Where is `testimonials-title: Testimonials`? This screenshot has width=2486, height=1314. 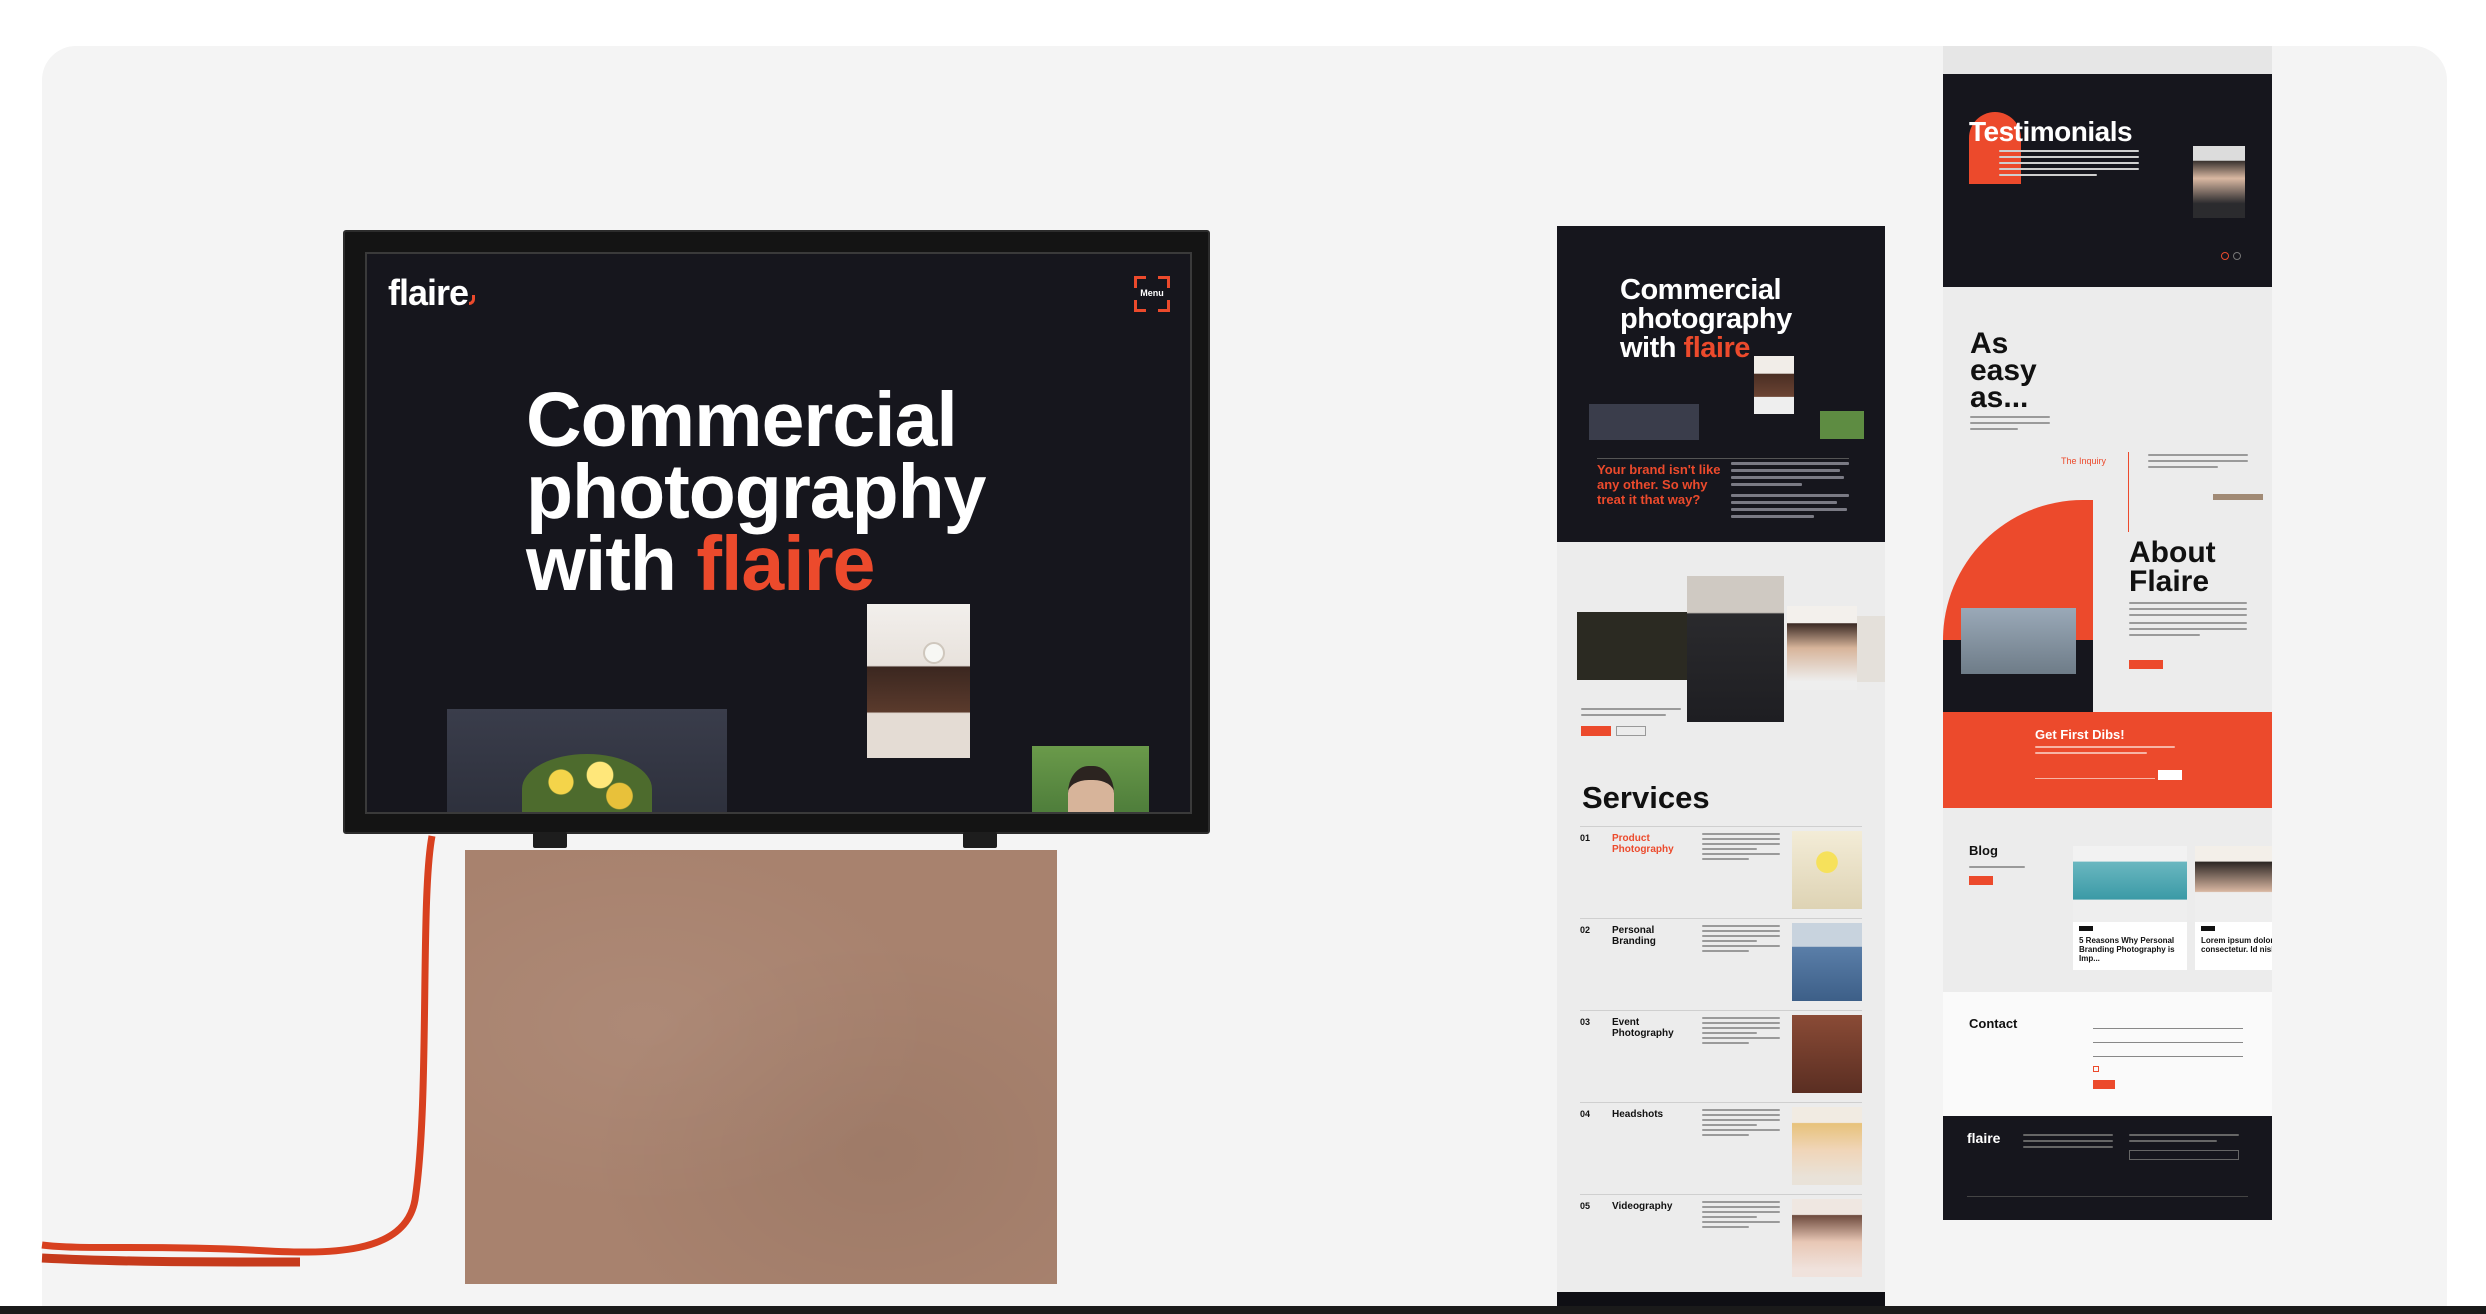
testimonials-title: Testimonials is located at coordinates (2051, 131).